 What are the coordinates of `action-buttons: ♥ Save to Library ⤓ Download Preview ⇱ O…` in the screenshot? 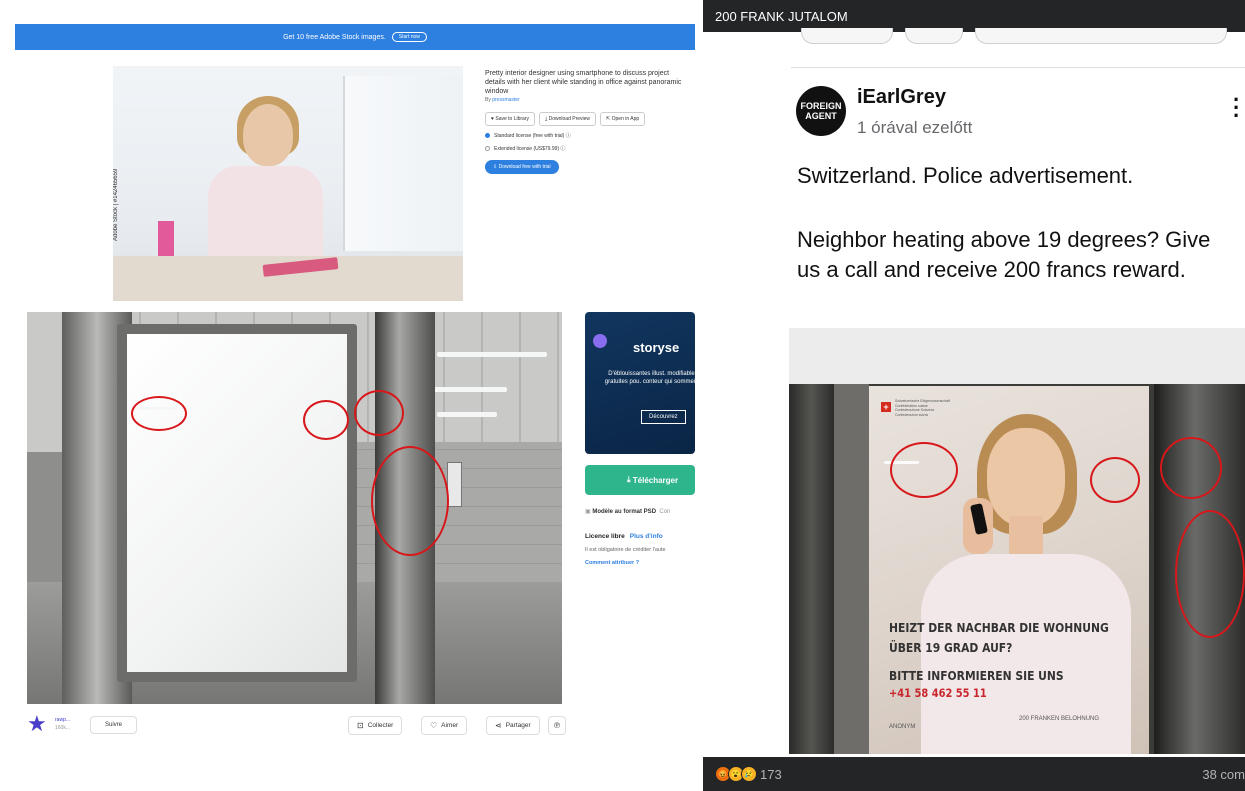 It's located at (585, 119).